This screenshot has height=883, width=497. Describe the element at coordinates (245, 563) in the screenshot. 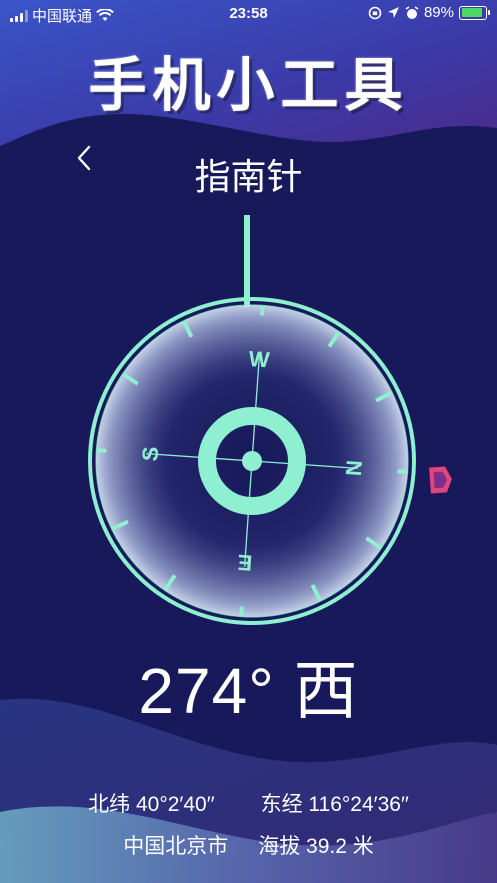

I see `compass-label-east: E` at that location.